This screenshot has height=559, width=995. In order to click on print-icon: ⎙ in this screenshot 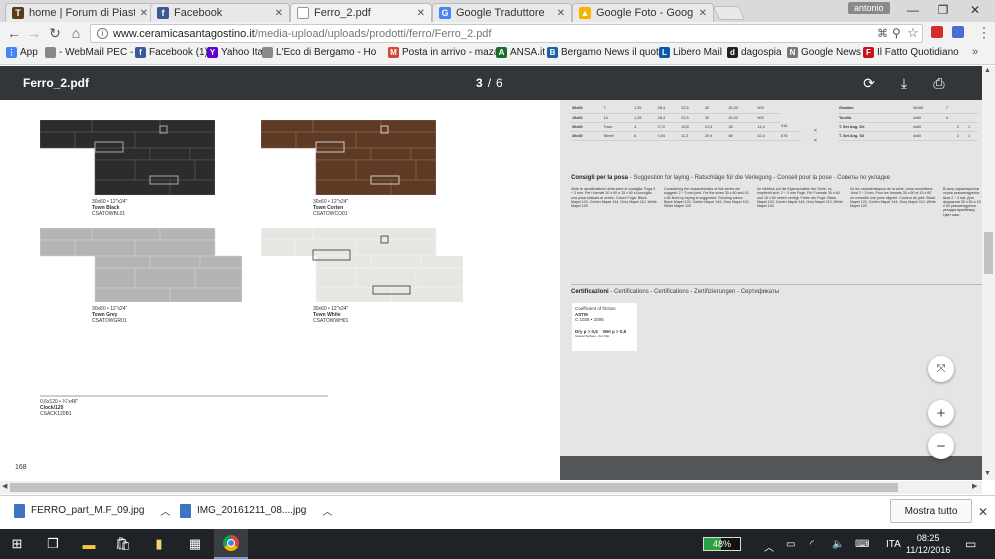, I will do `click(939, 83)`.